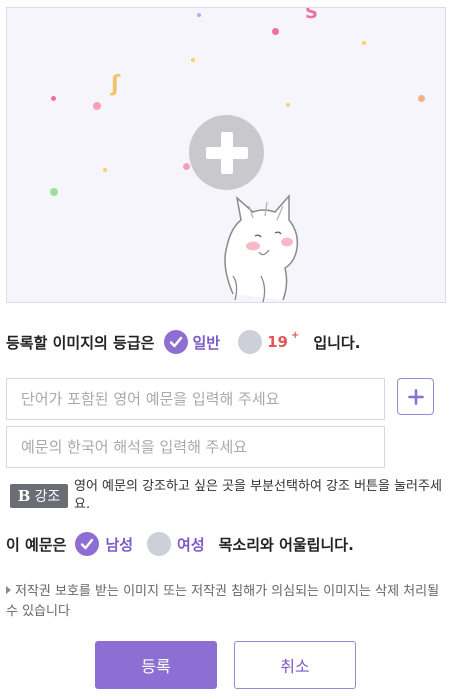 The image size is (452, 700). What do you see at coordinates (191, 544) in the screenshot?
I see `voice-female-label: 여성` at bounding box center [191, 544].